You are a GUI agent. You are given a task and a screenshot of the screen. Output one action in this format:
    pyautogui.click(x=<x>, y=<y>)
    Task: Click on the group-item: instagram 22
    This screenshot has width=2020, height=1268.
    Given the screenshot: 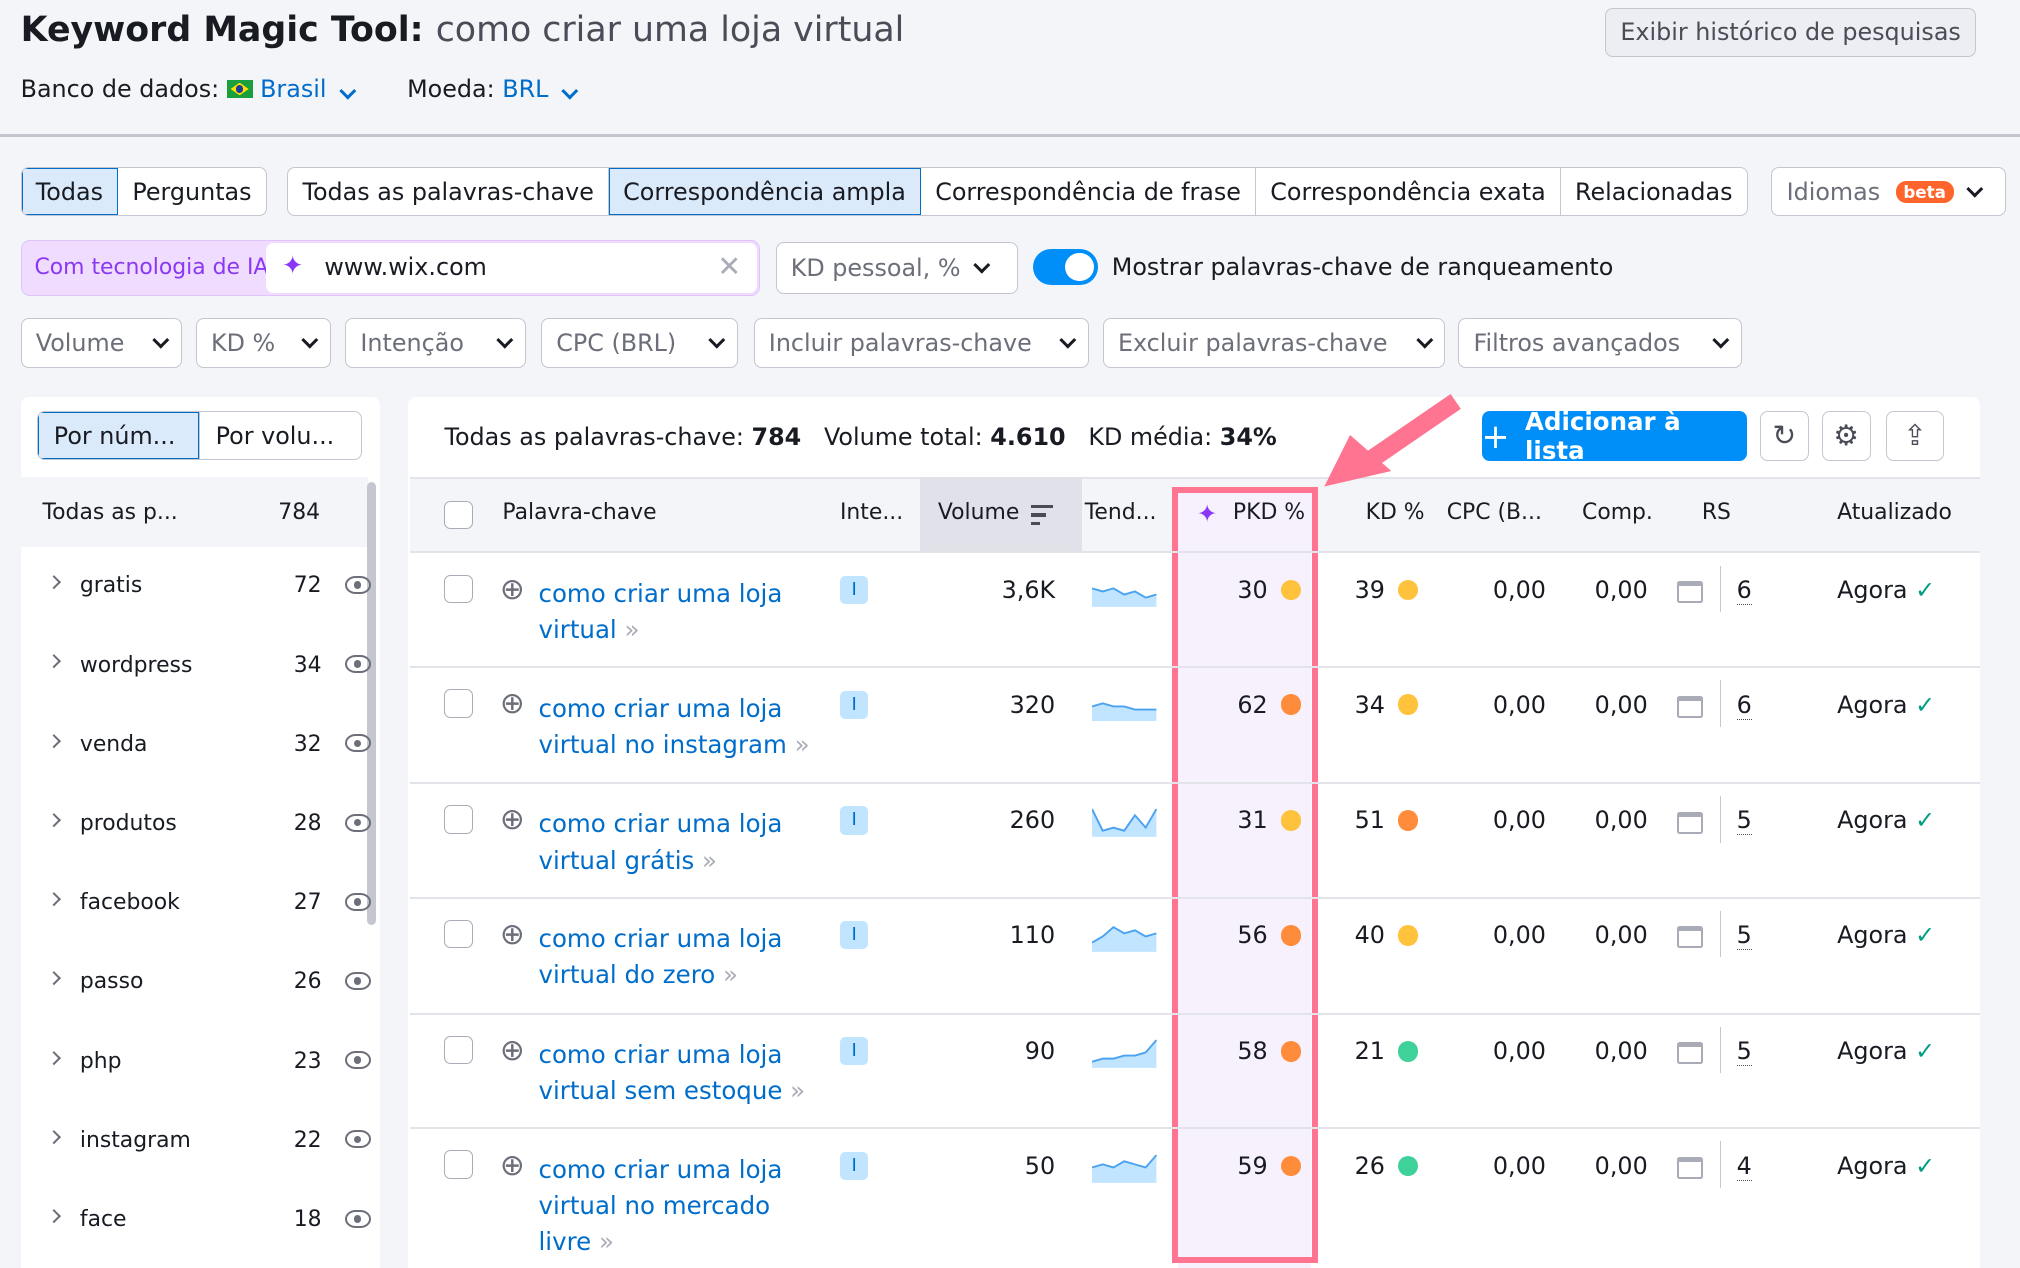 What is the action you would take?
    pyautogui.click(x=196, y=1142)
    